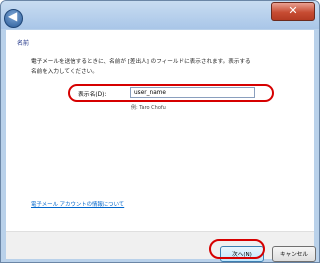  What do you see at coordinates (161, 246) in the screenshot?
I see `button-bar: 次へ(N) キャンセル` at bounding box center [161, 246].